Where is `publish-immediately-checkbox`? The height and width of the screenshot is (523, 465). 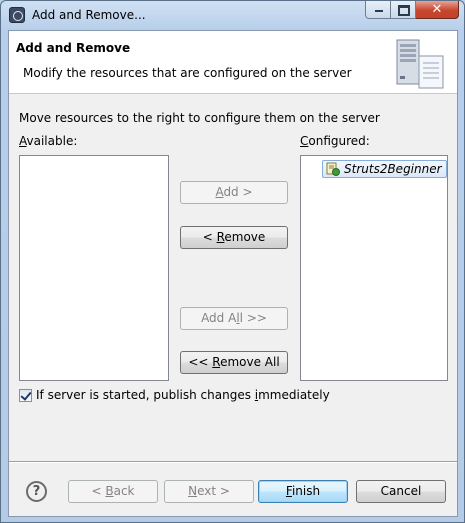 publish-immediately-checkbox is located at coordinates (25, 395).